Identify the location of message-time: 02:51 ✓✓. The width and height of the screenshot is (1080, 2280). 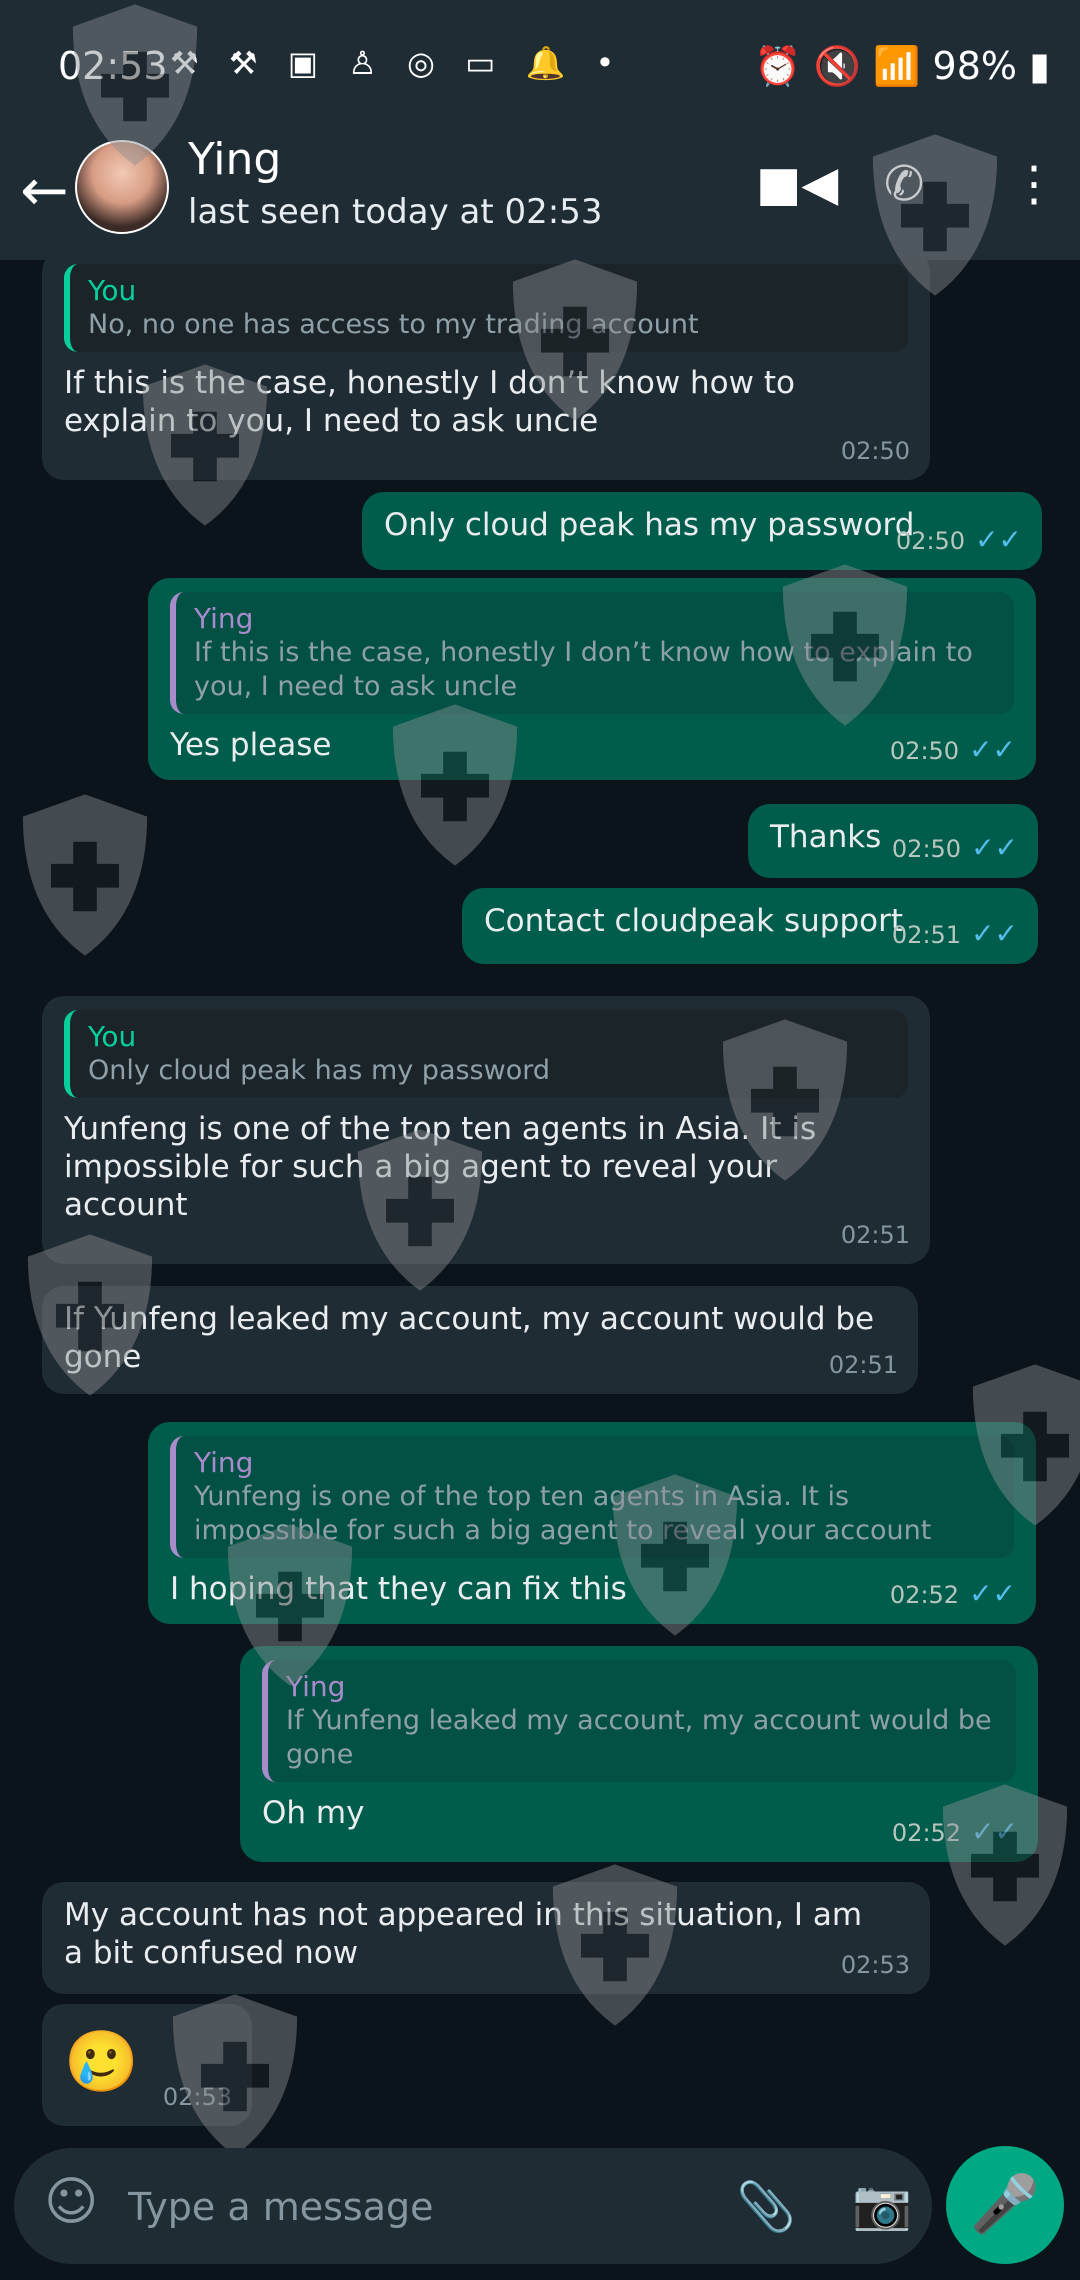
(955, 934).